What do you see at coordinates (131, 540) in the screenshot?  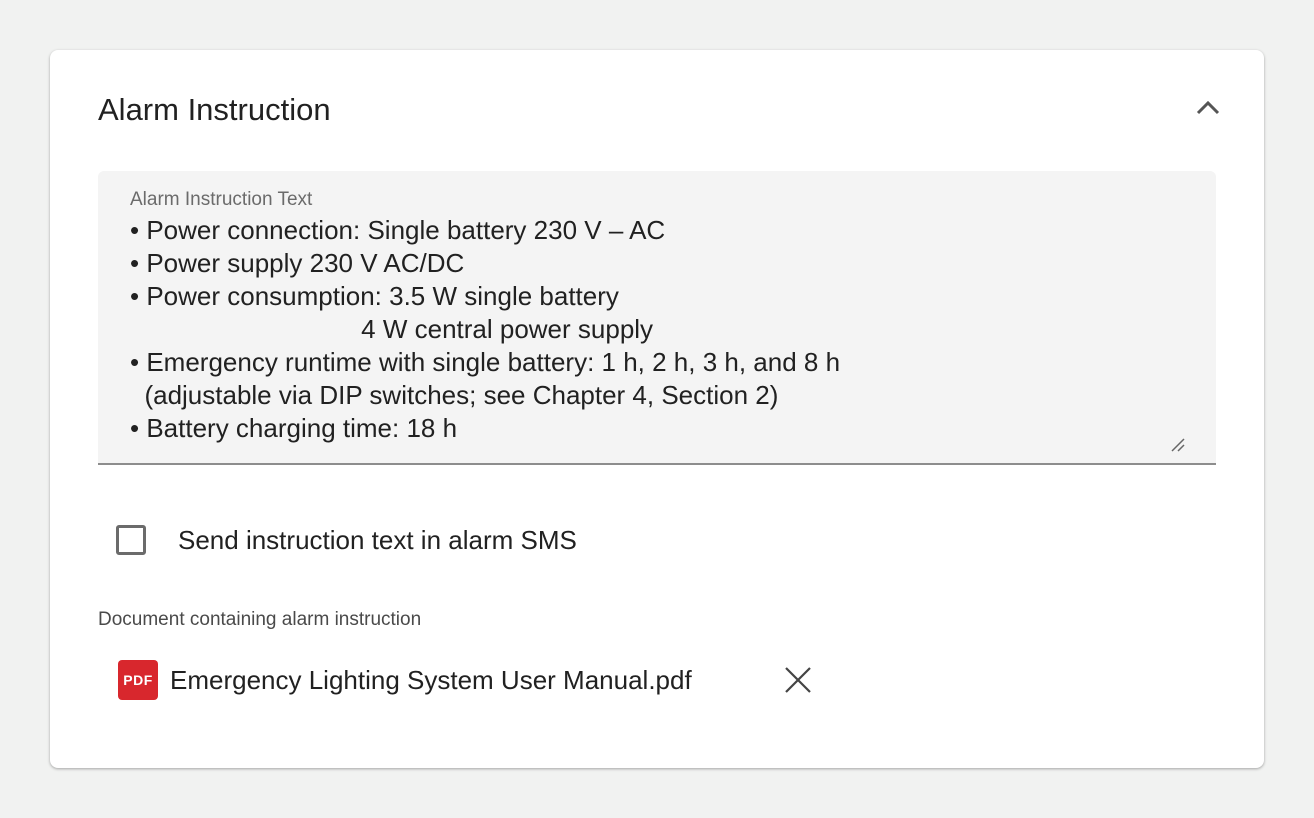 I see `send-sms-checkbox` at bounding box center [131, 540].